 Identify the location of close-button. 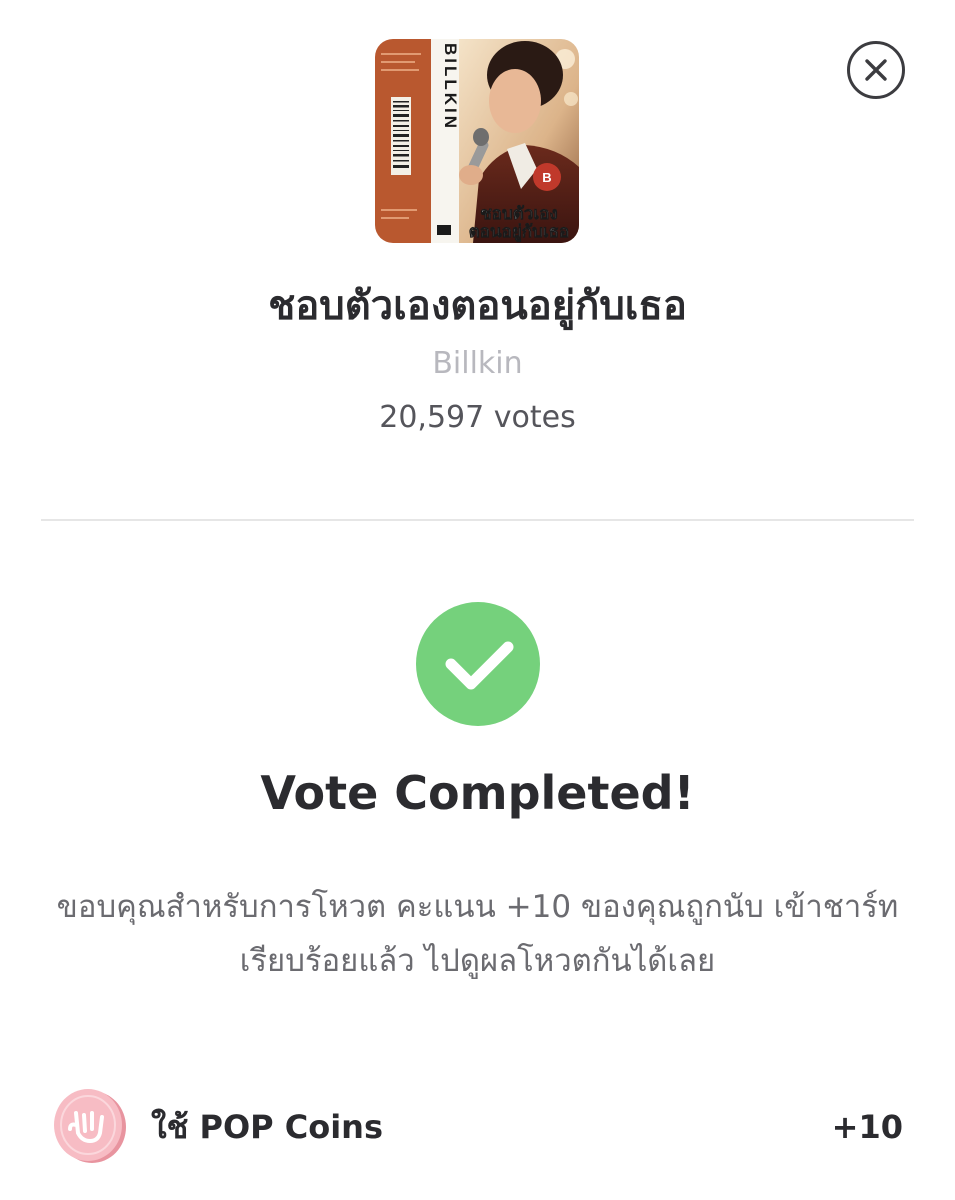
(876, 70).